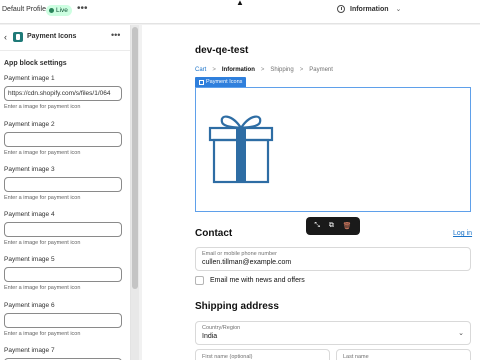 This screenshot has height=360, width=480. I want to click on duplicate-icon: ⧉, so click(331, 226).